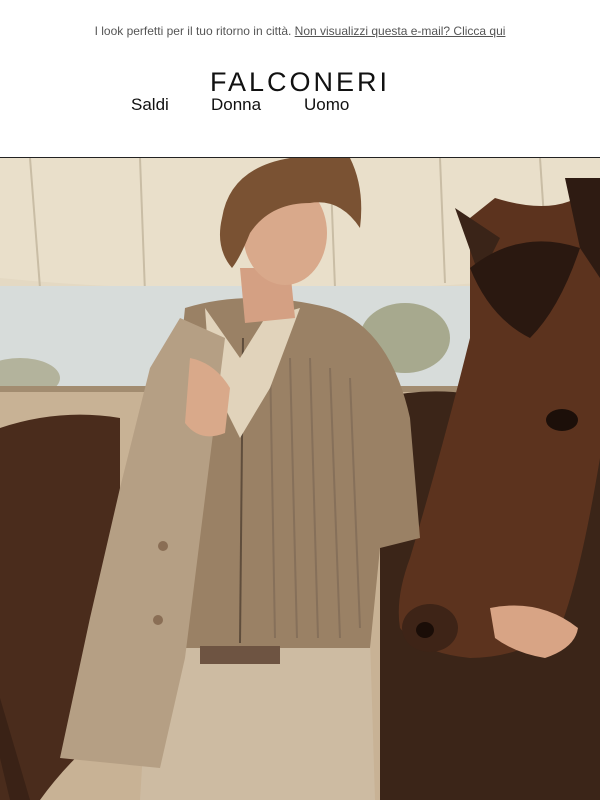 This screenshot has width=600, height=800. Describe the element at coordinates (400, 31) in the screenshot. I see `view-in-browser-link: Non visualizzi questa e-mail? Clicca qui` at that location.